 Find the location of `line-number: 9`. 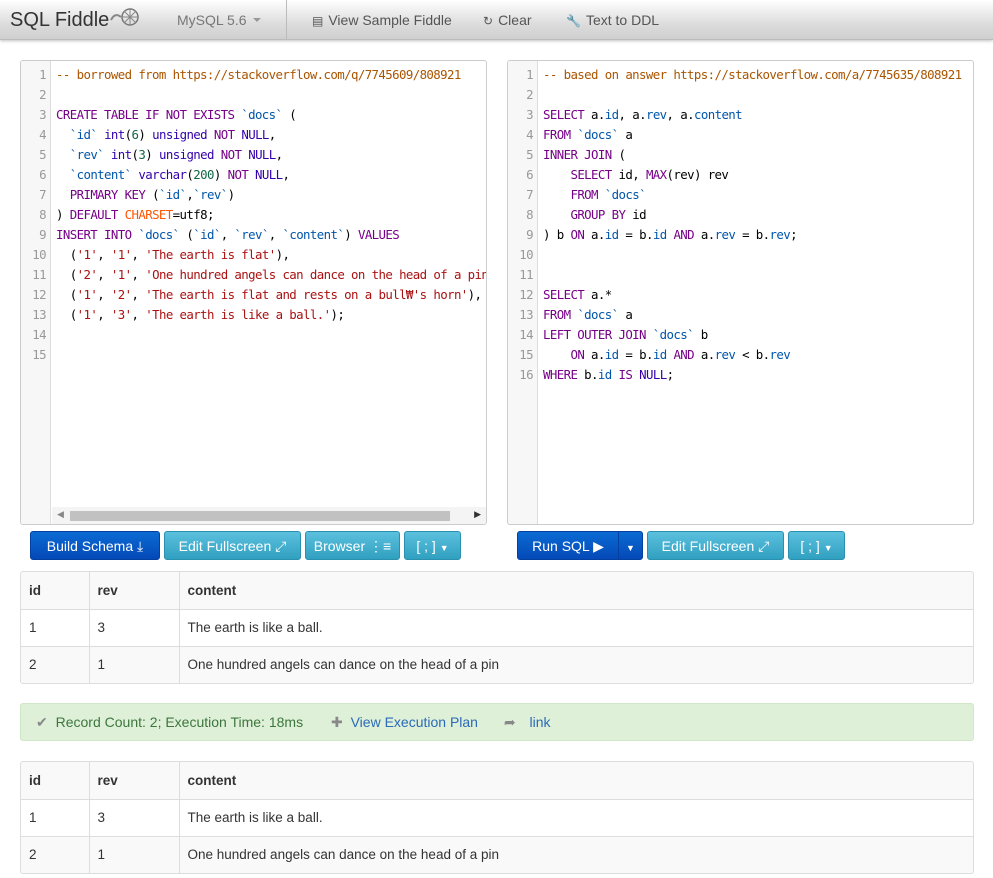

line-number: 9 is located at coordinates (529, 234).